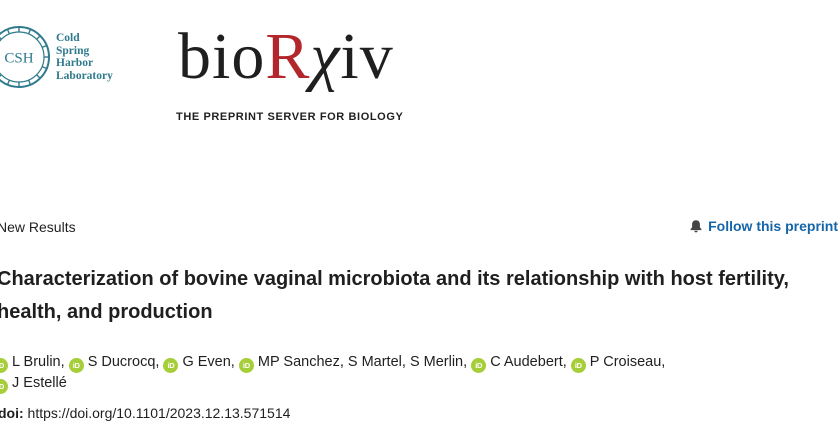 This screenshot has height=430, width=840. I want to click on author-item: iD S Ducrocq,, so click(114, 363).